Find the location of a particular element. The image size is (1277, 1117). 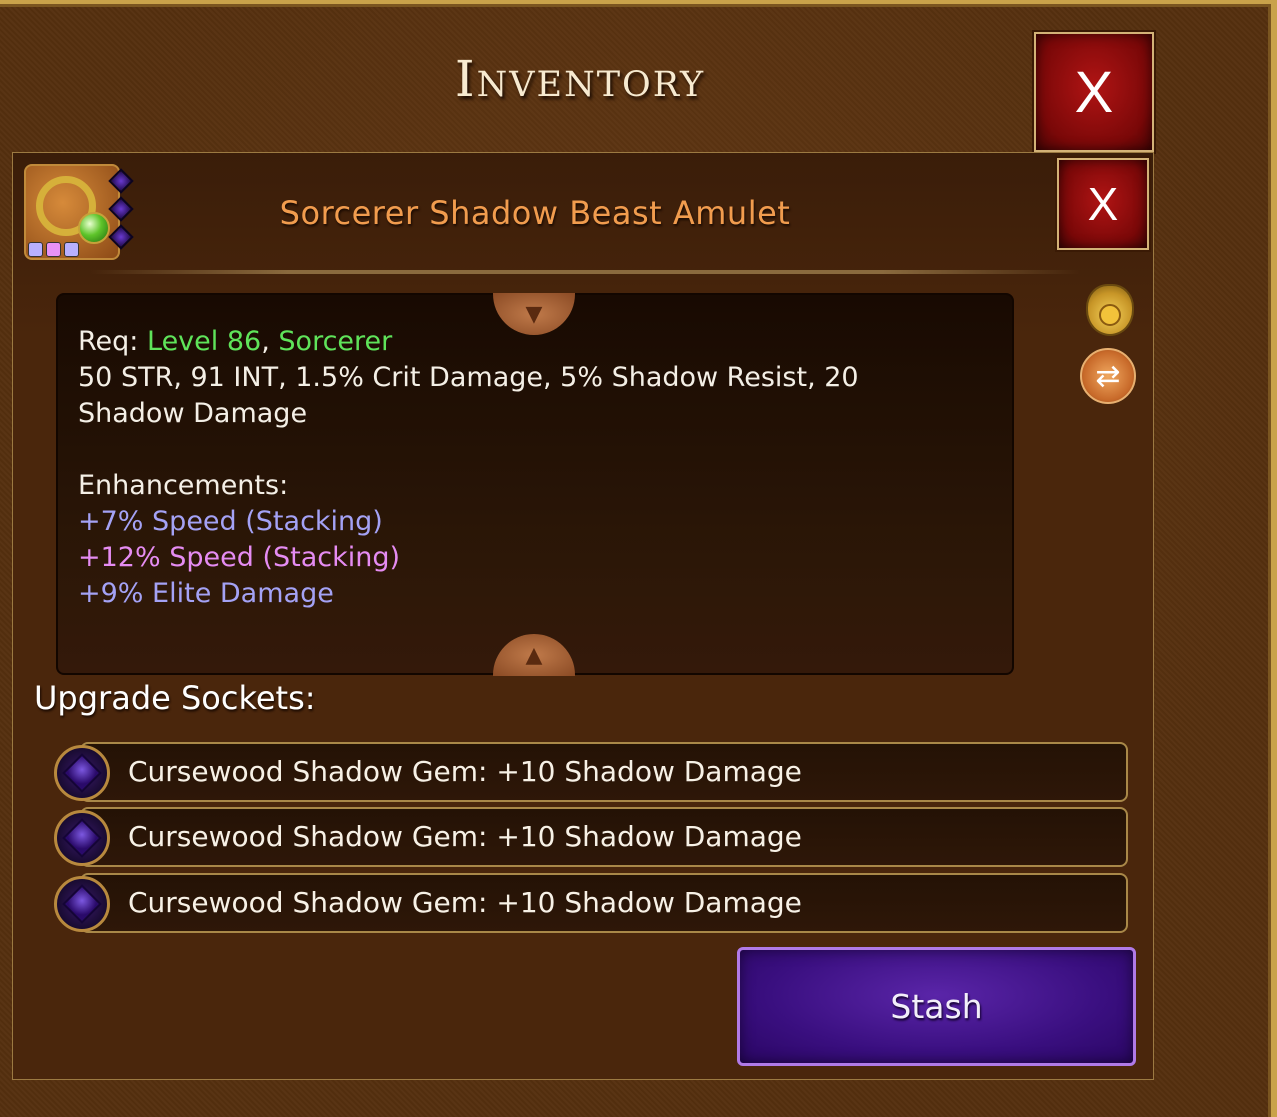

req-level: Level 86 is located at coordinates (204, 341).